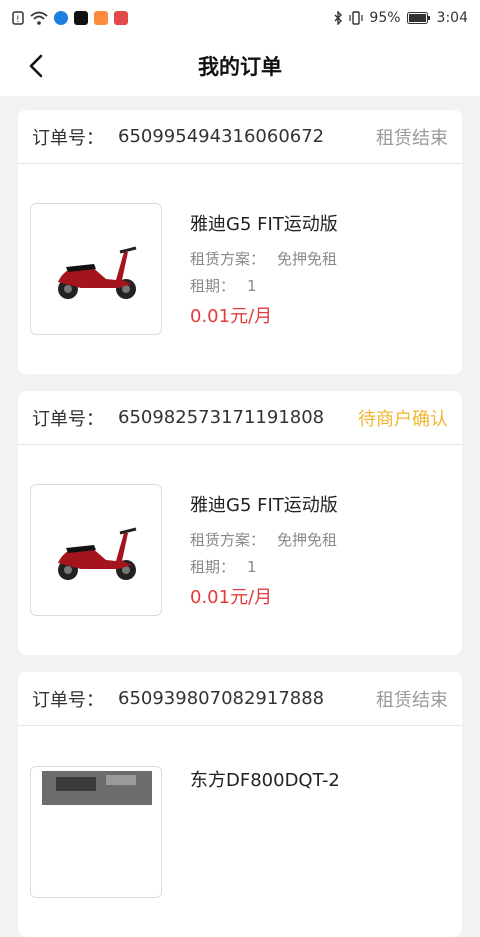 The width and height of the screenshot is (480, 937). I want to click on status-bar: ! 95% 3:04, so click(240, 18).